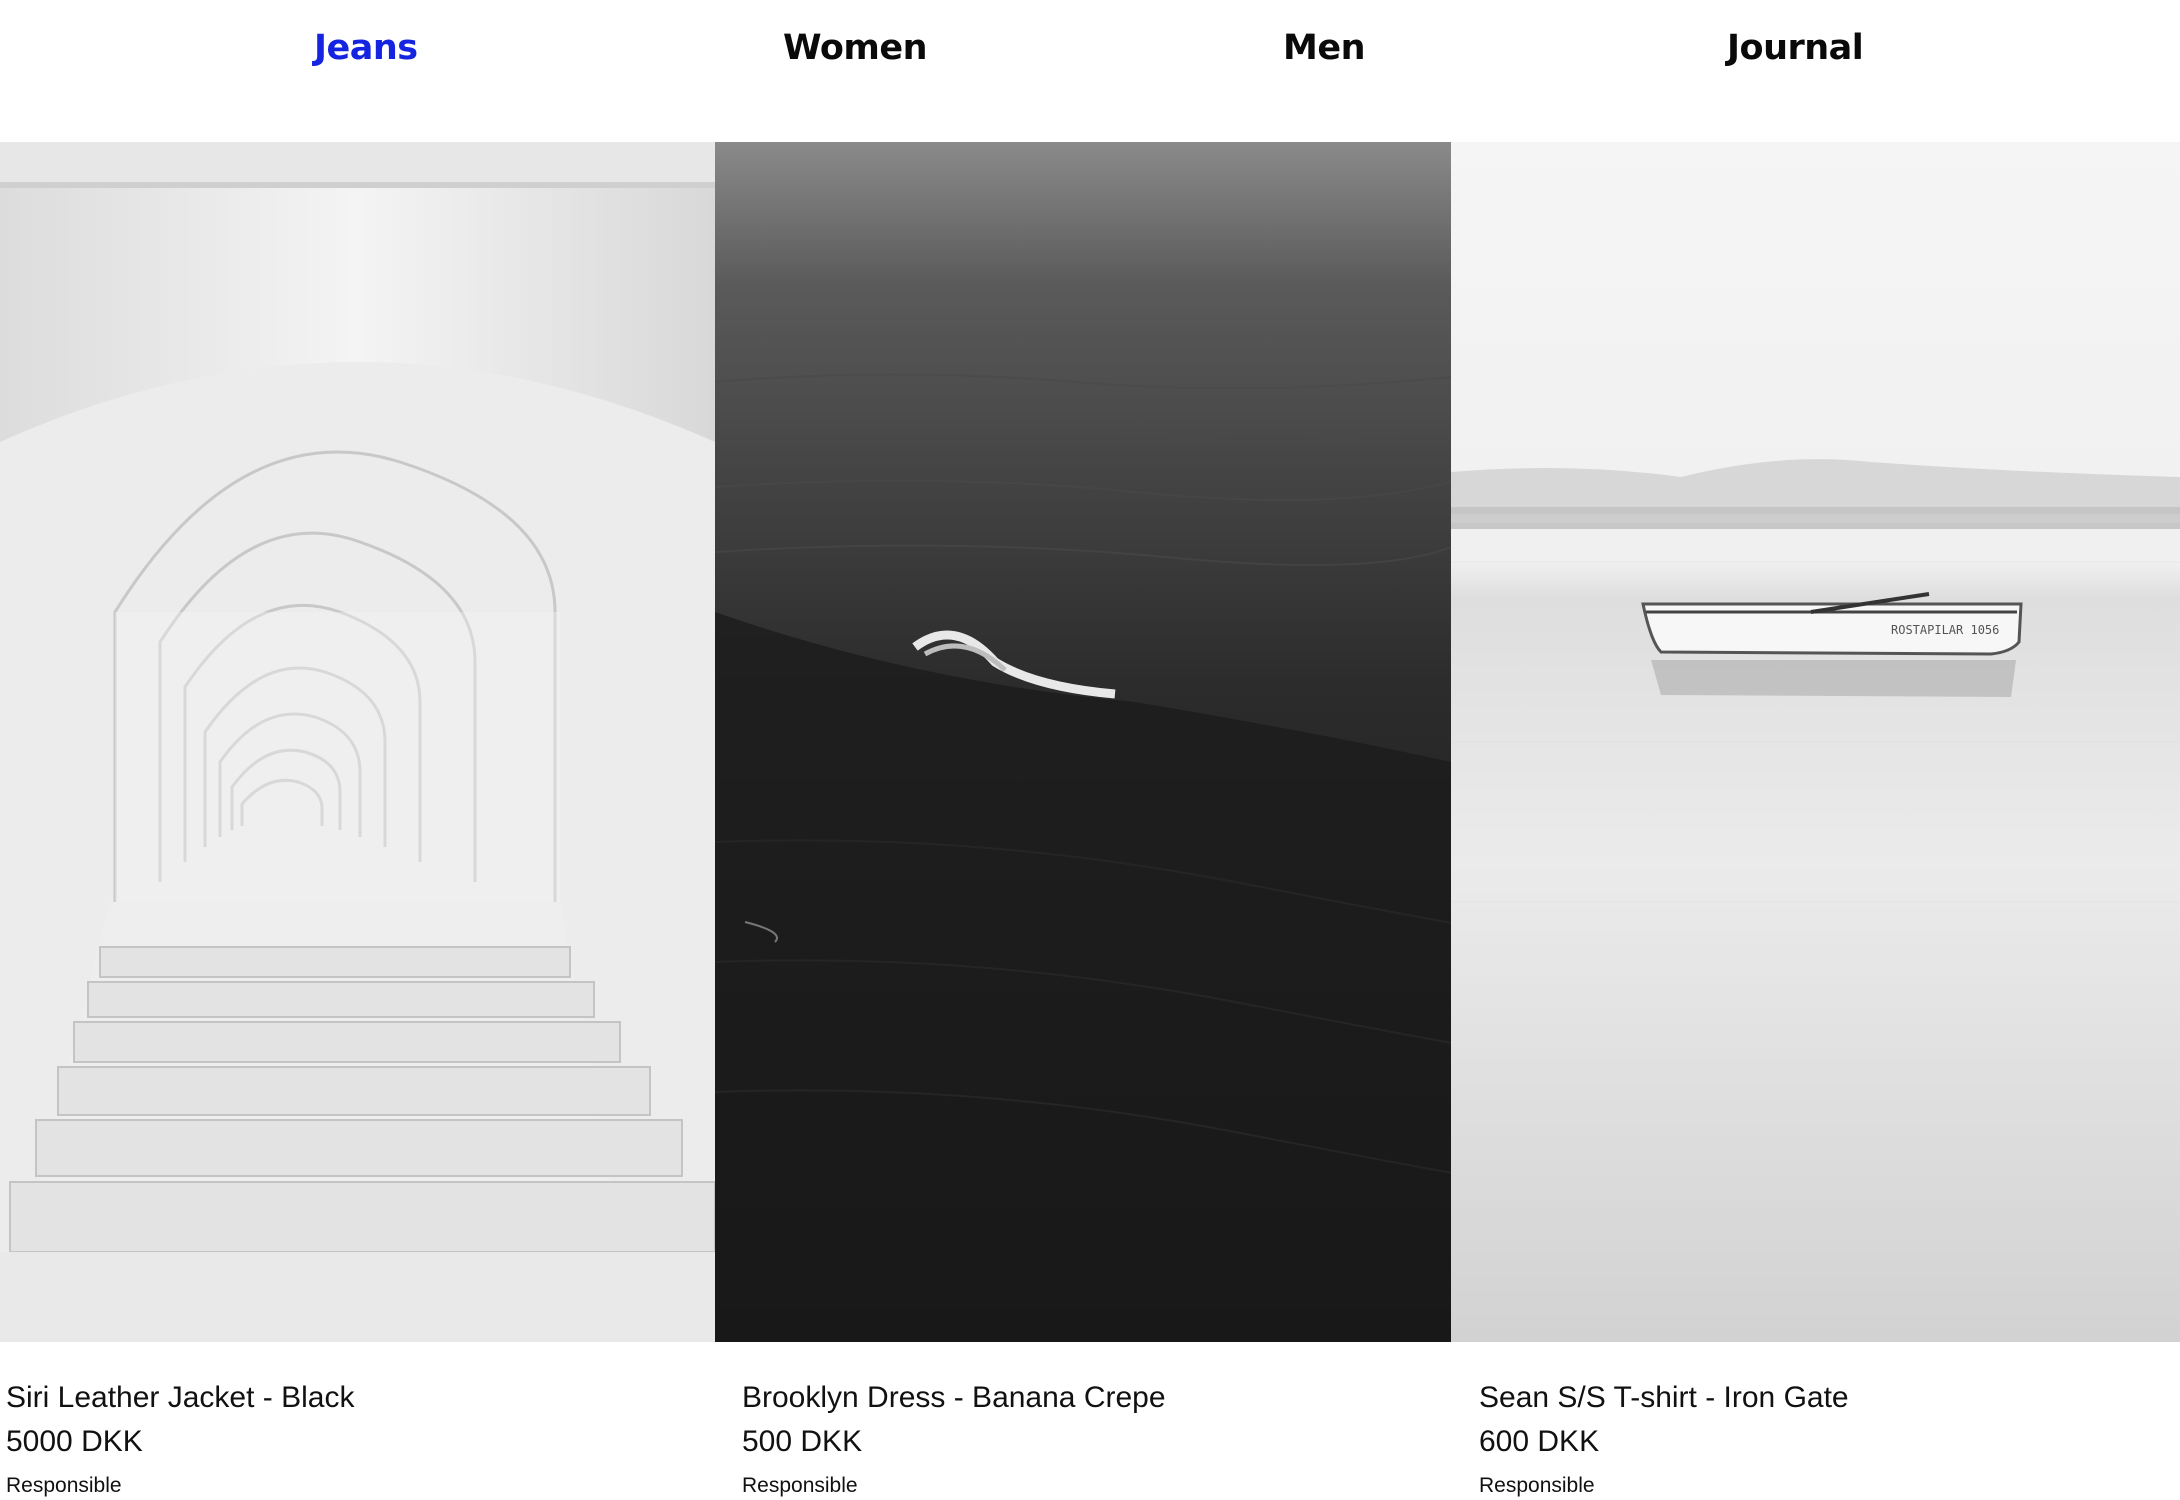 This screenshot has height=1500, width=2180. What do you see at coordinates (1795, 48) in the screenshot?
I see `nav-link-journal: Journal` at bounding box center [1795, 48].